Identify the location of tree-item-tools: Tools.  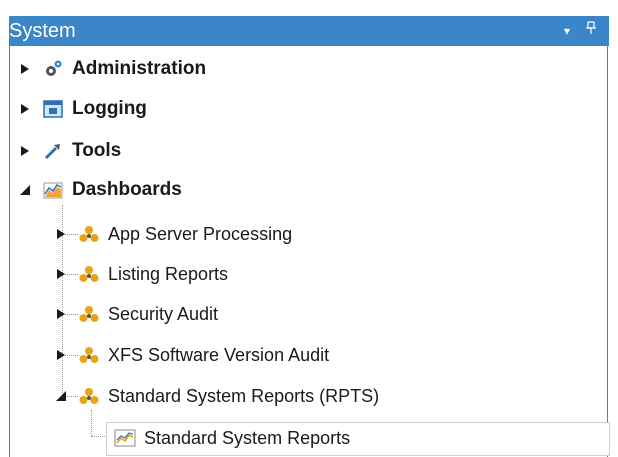
(69, 151).